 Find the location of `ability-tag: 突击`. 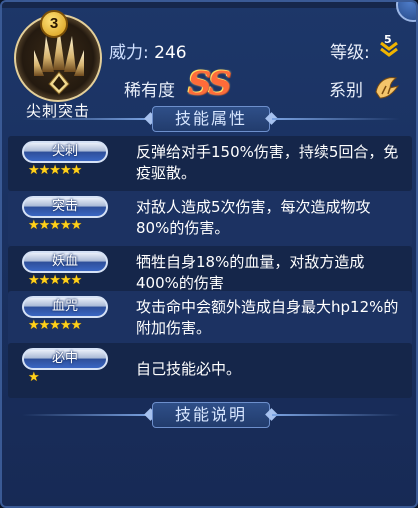

ability-tag: 突击 is located at coordinates (65, 207).